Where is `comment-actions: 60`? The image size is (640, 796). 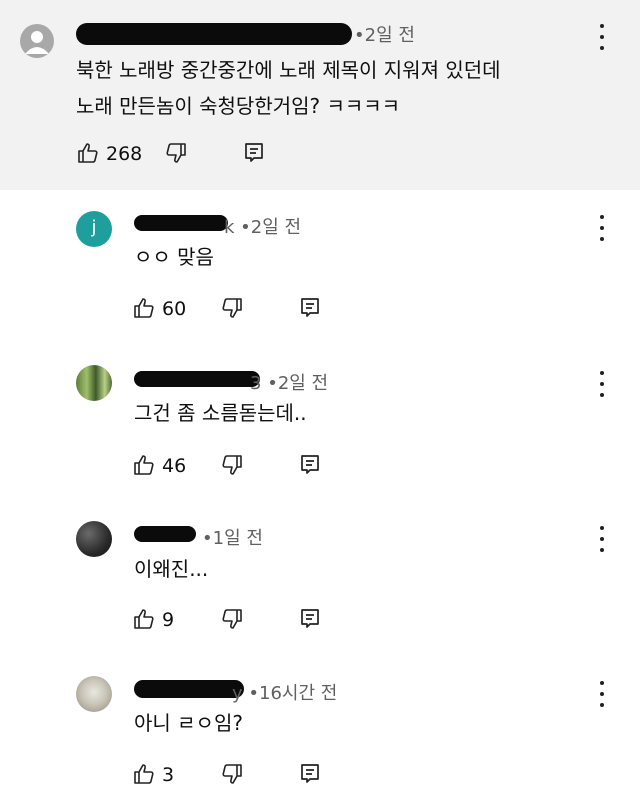
comment-actions: 60 is located at coordinates (232, 309).